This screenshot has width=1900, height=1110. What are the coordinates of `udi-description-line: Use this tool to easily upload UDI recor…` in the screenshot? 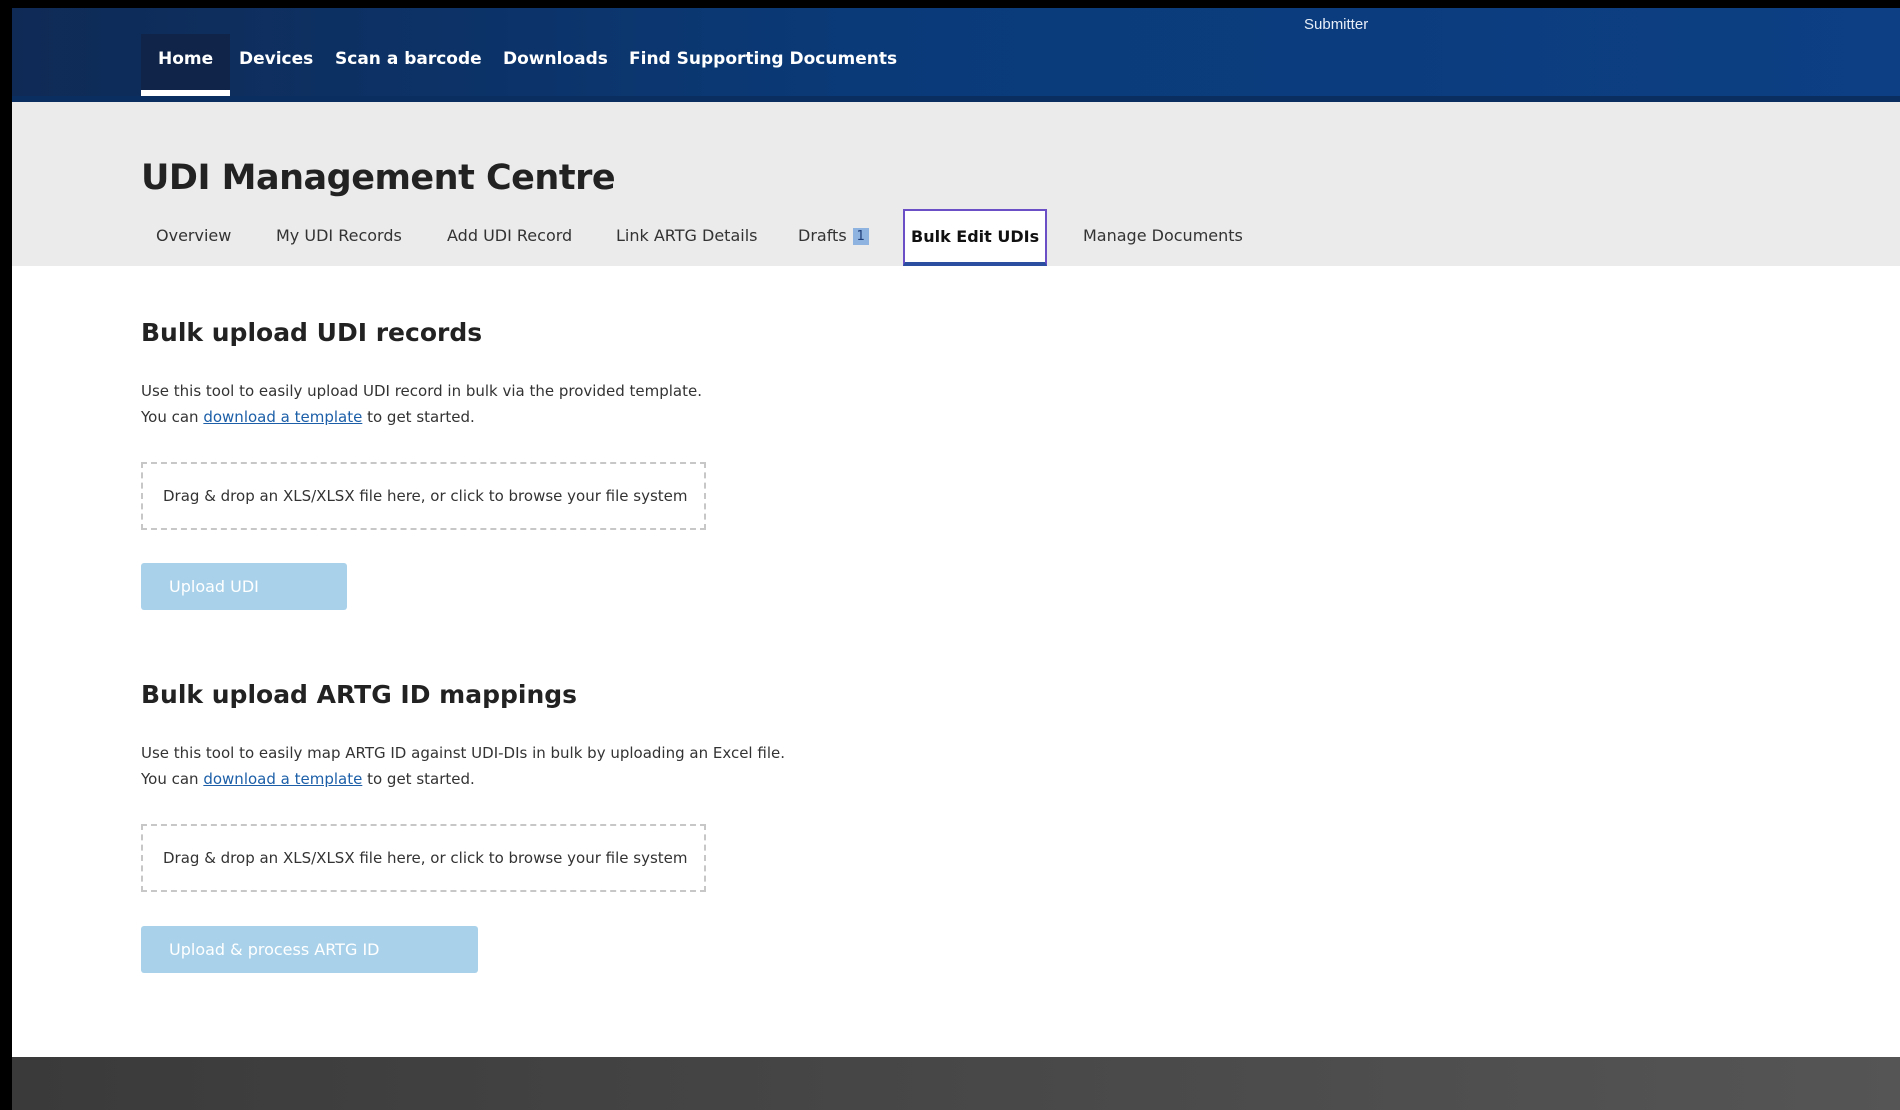 It's located at (421, 391).